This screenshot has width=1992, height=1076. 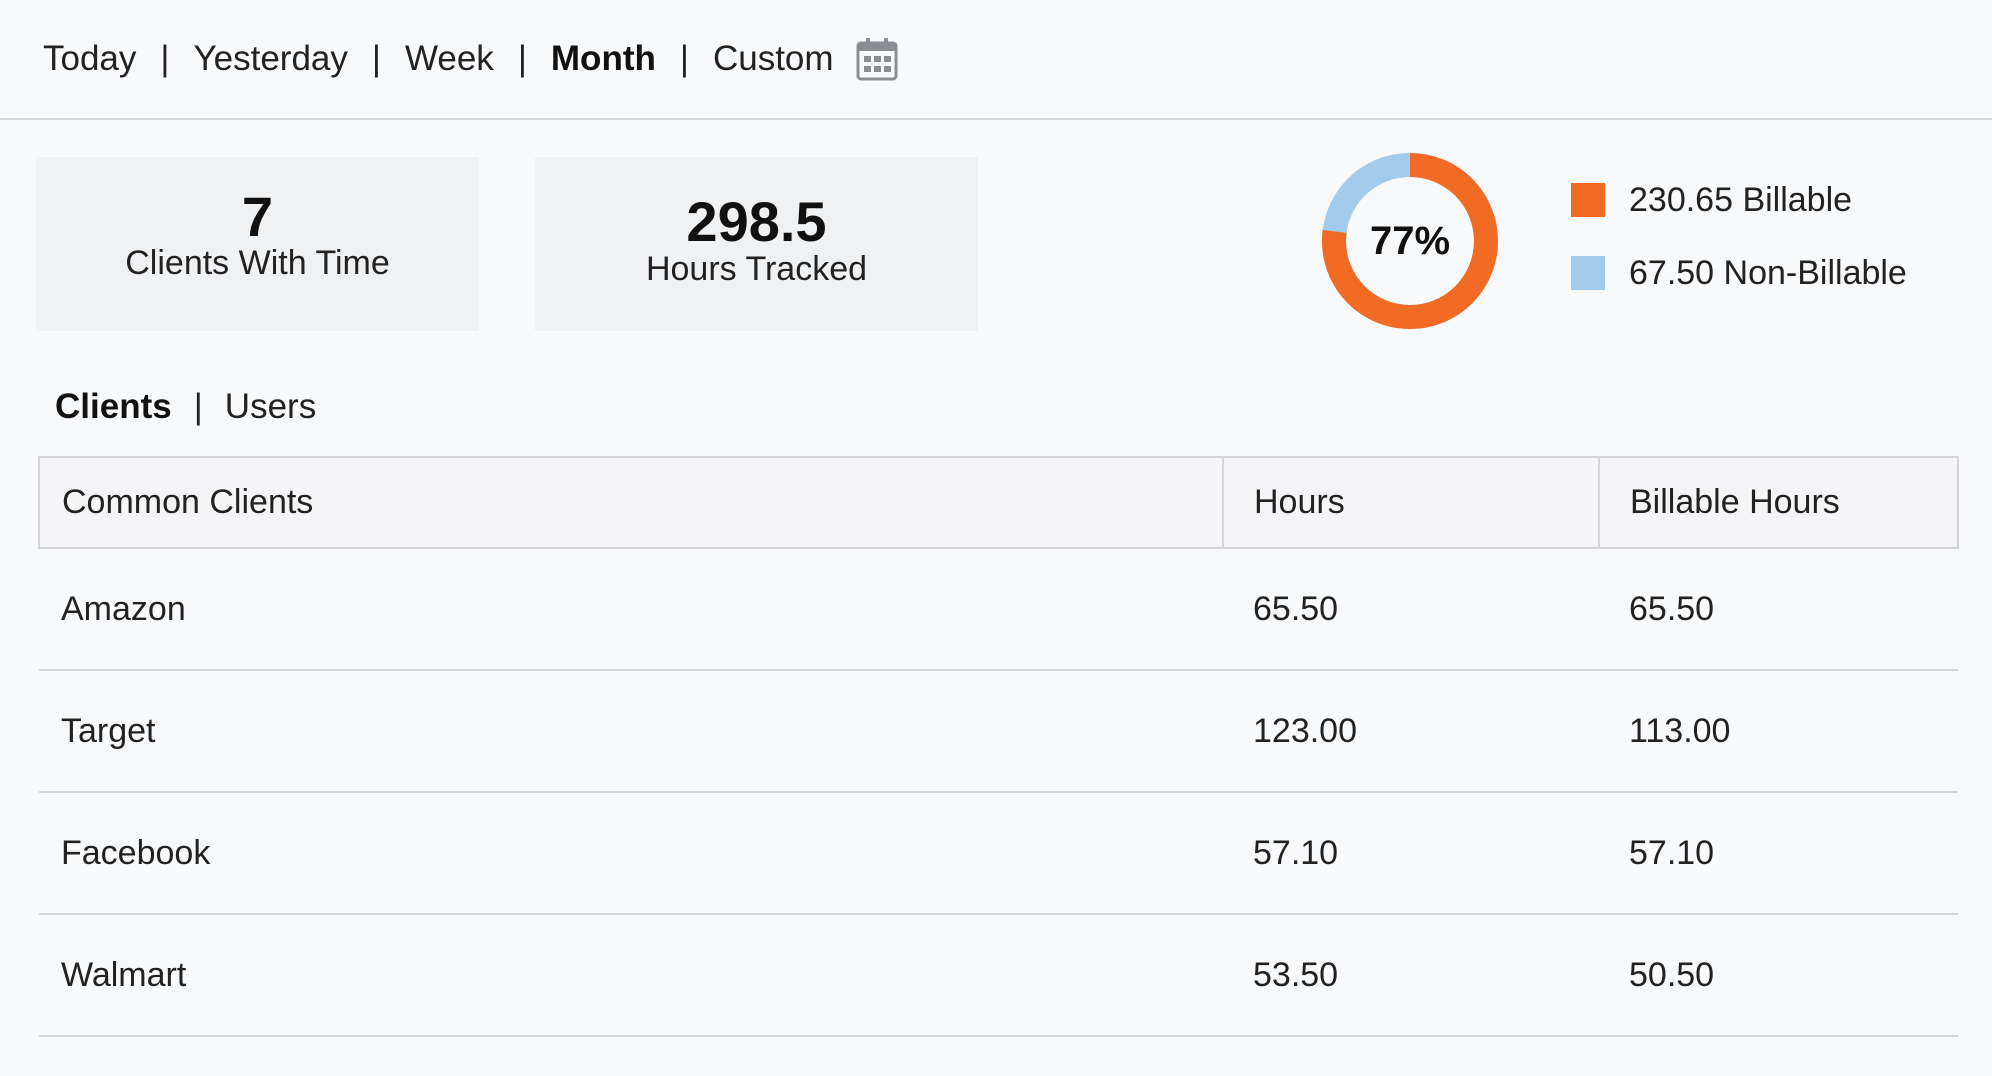 What do you see at coordinates (270, 407) in the screenshot?
I see `tab-users: Users` at bounding box center [270, 407].